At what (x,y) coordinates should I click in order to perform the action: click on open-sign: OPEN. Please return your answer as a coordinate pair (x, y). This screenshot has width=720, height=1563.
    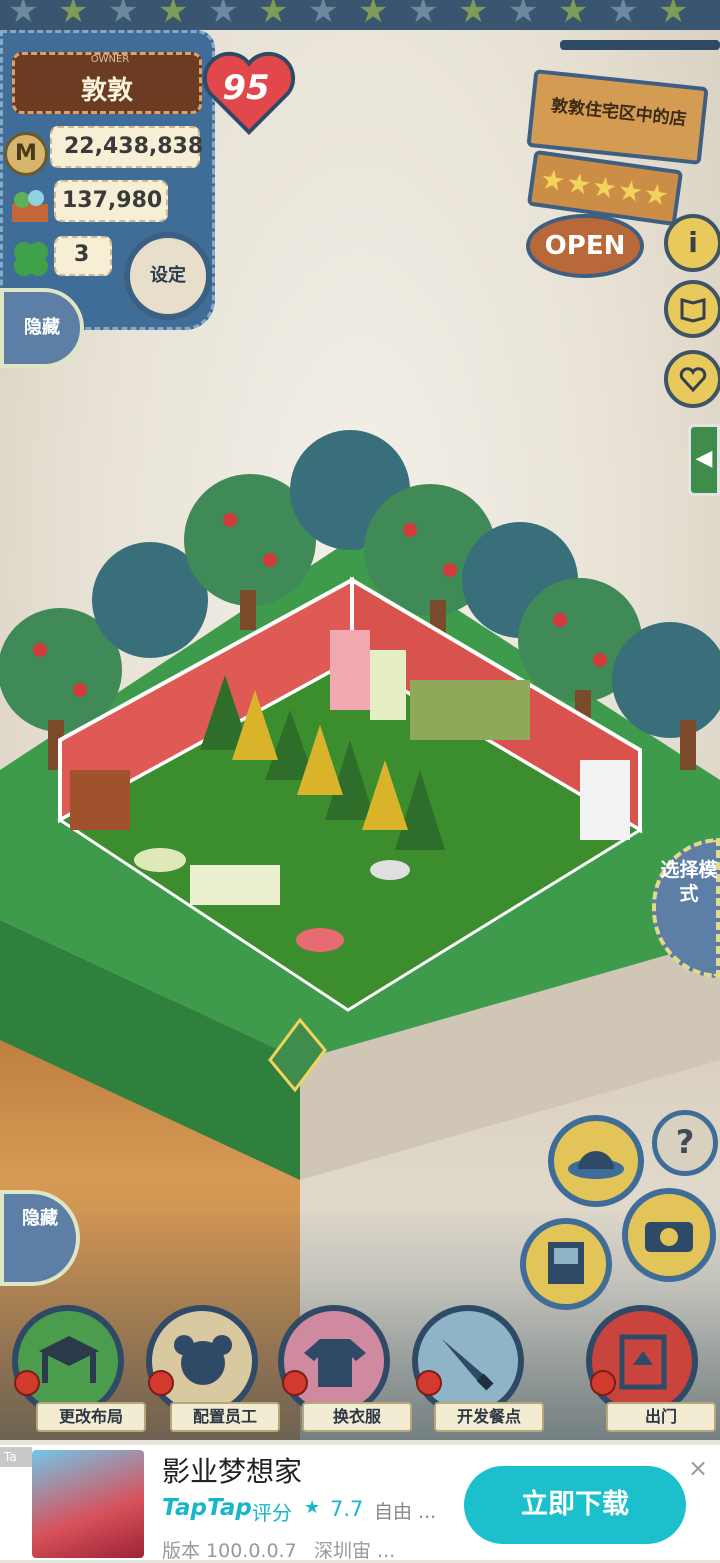
    Looking at the image, I should click on (585, 246).